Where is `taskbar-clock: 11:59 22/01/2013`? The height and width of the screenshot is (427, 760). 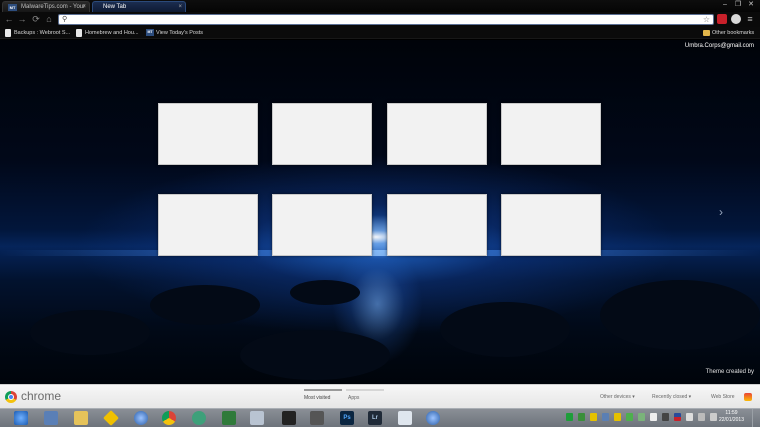 taskbar-clock: 11:59 22/01/2013 is located at coordinates (731, 417).